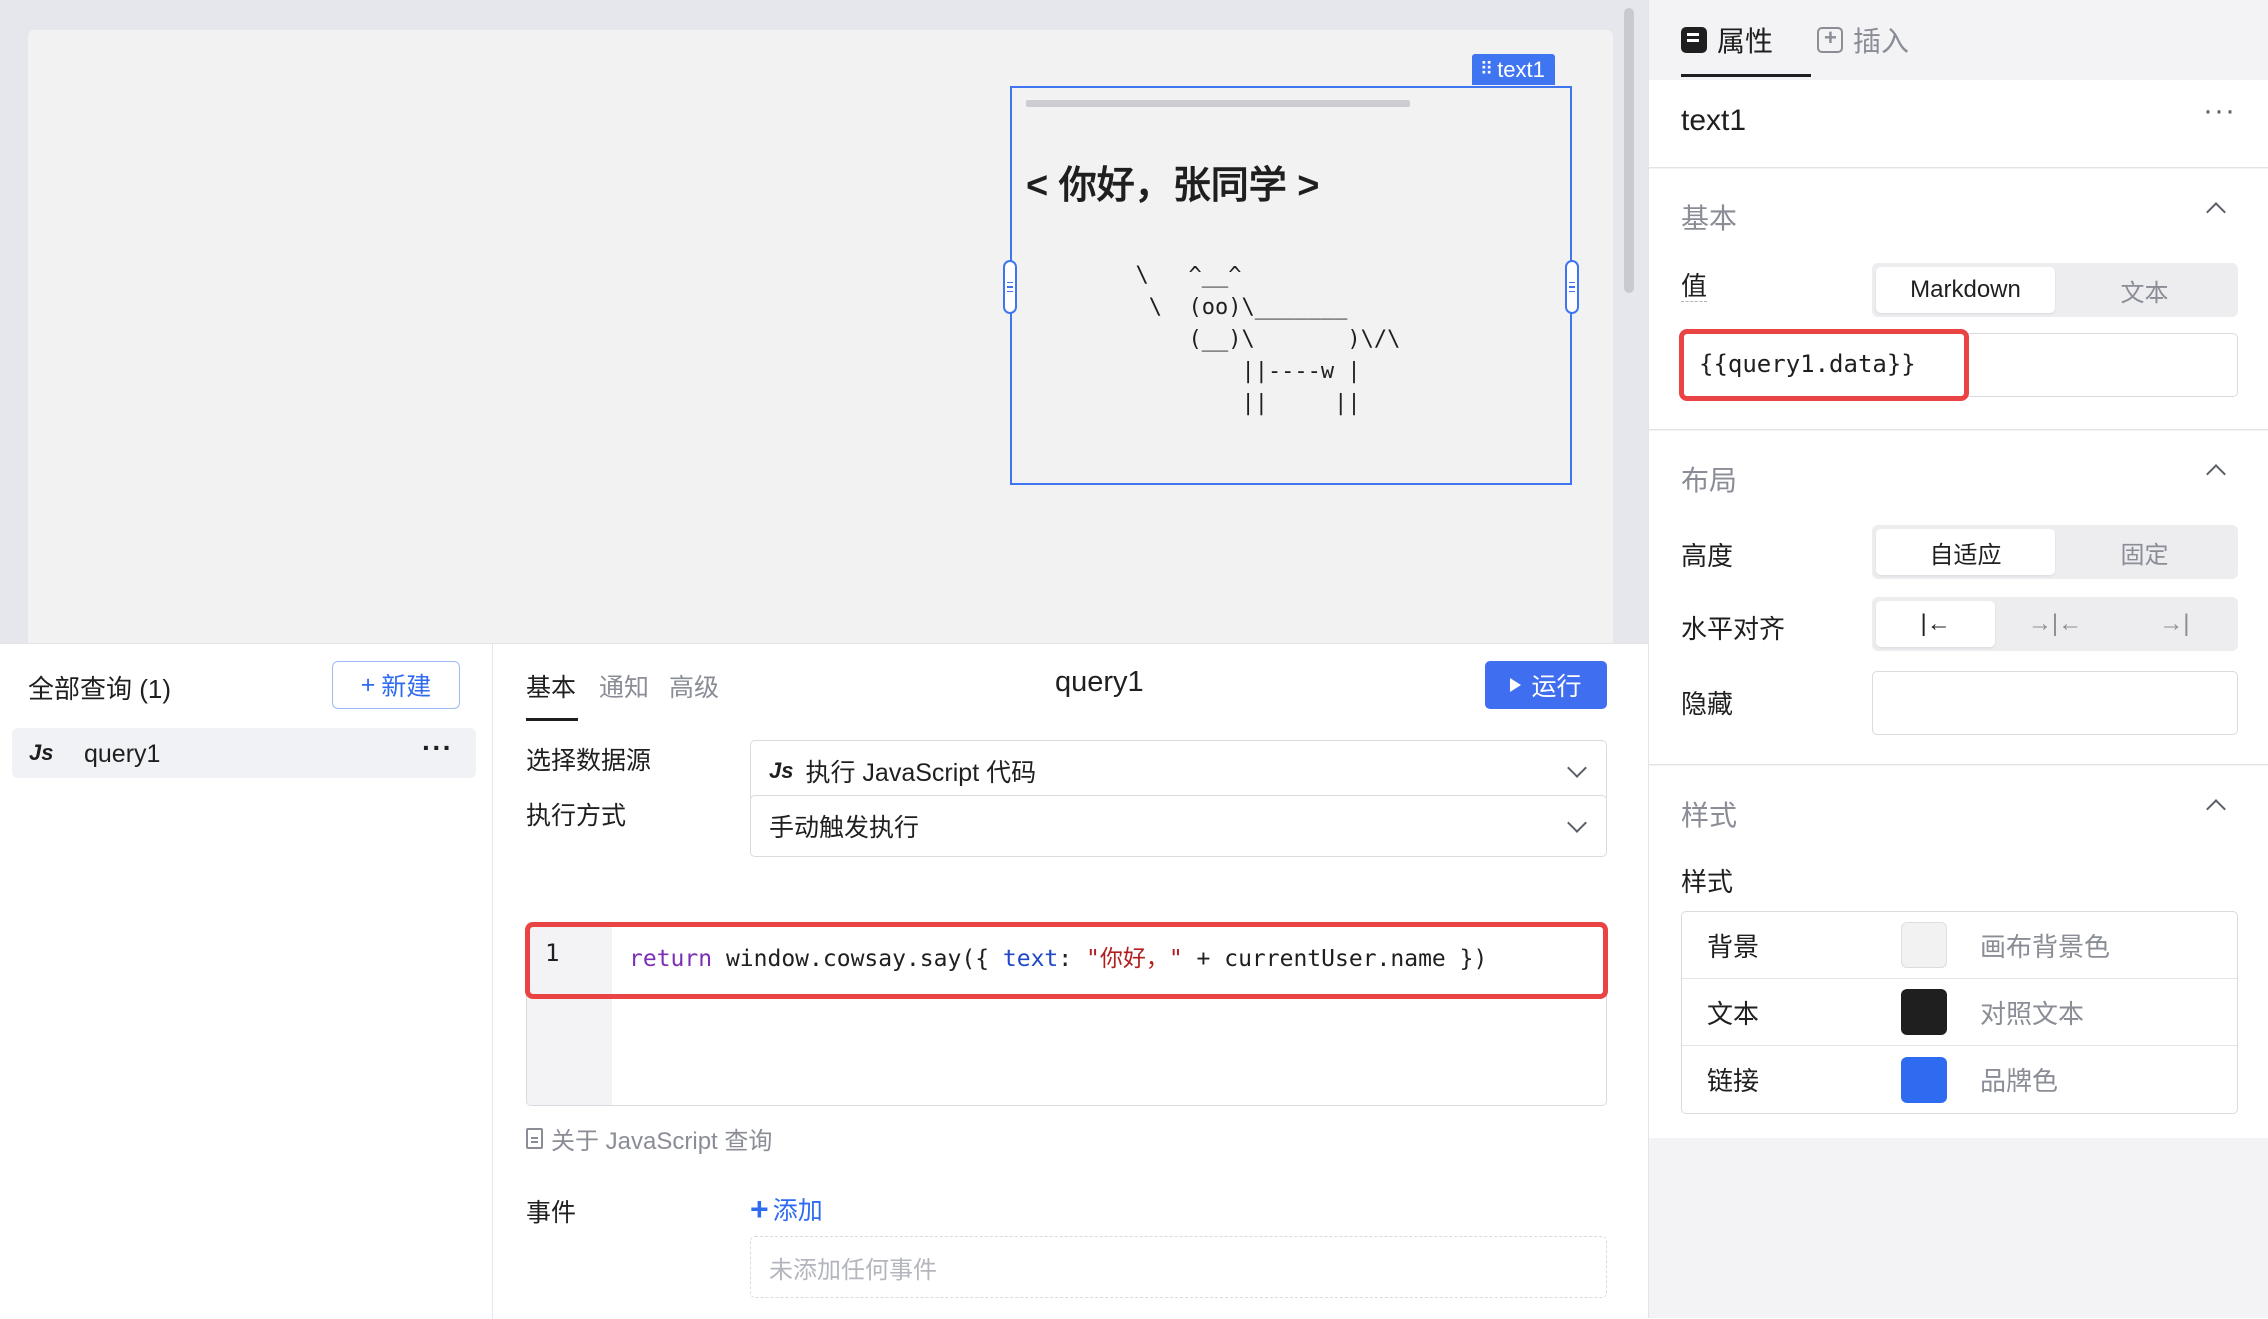 Image resolution: width=2268 pixels, height=1319 pixels. What do you see at coordinates (1173, 186) in the screenshot?
I see `greeting-text: < 你好，张同学 >` at bounding box center [1173, 186].